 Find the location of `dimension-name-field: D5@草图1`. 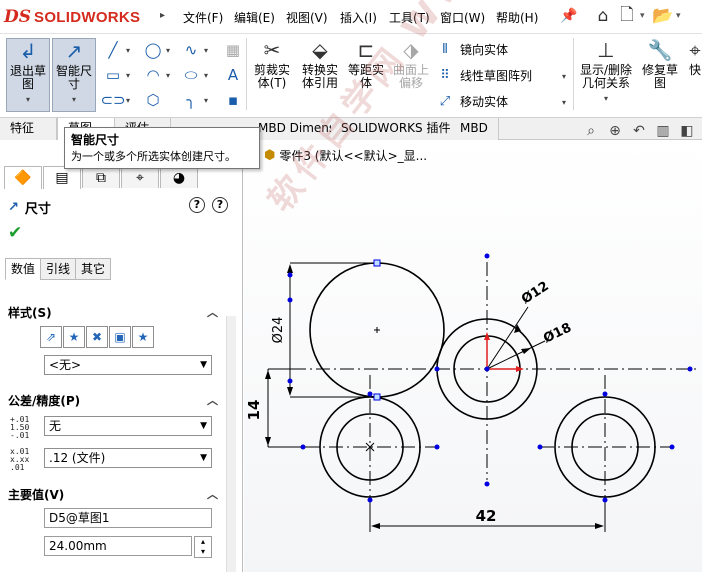

dimension-name-field: D5@草图1 is located at coordinates (128, 518).